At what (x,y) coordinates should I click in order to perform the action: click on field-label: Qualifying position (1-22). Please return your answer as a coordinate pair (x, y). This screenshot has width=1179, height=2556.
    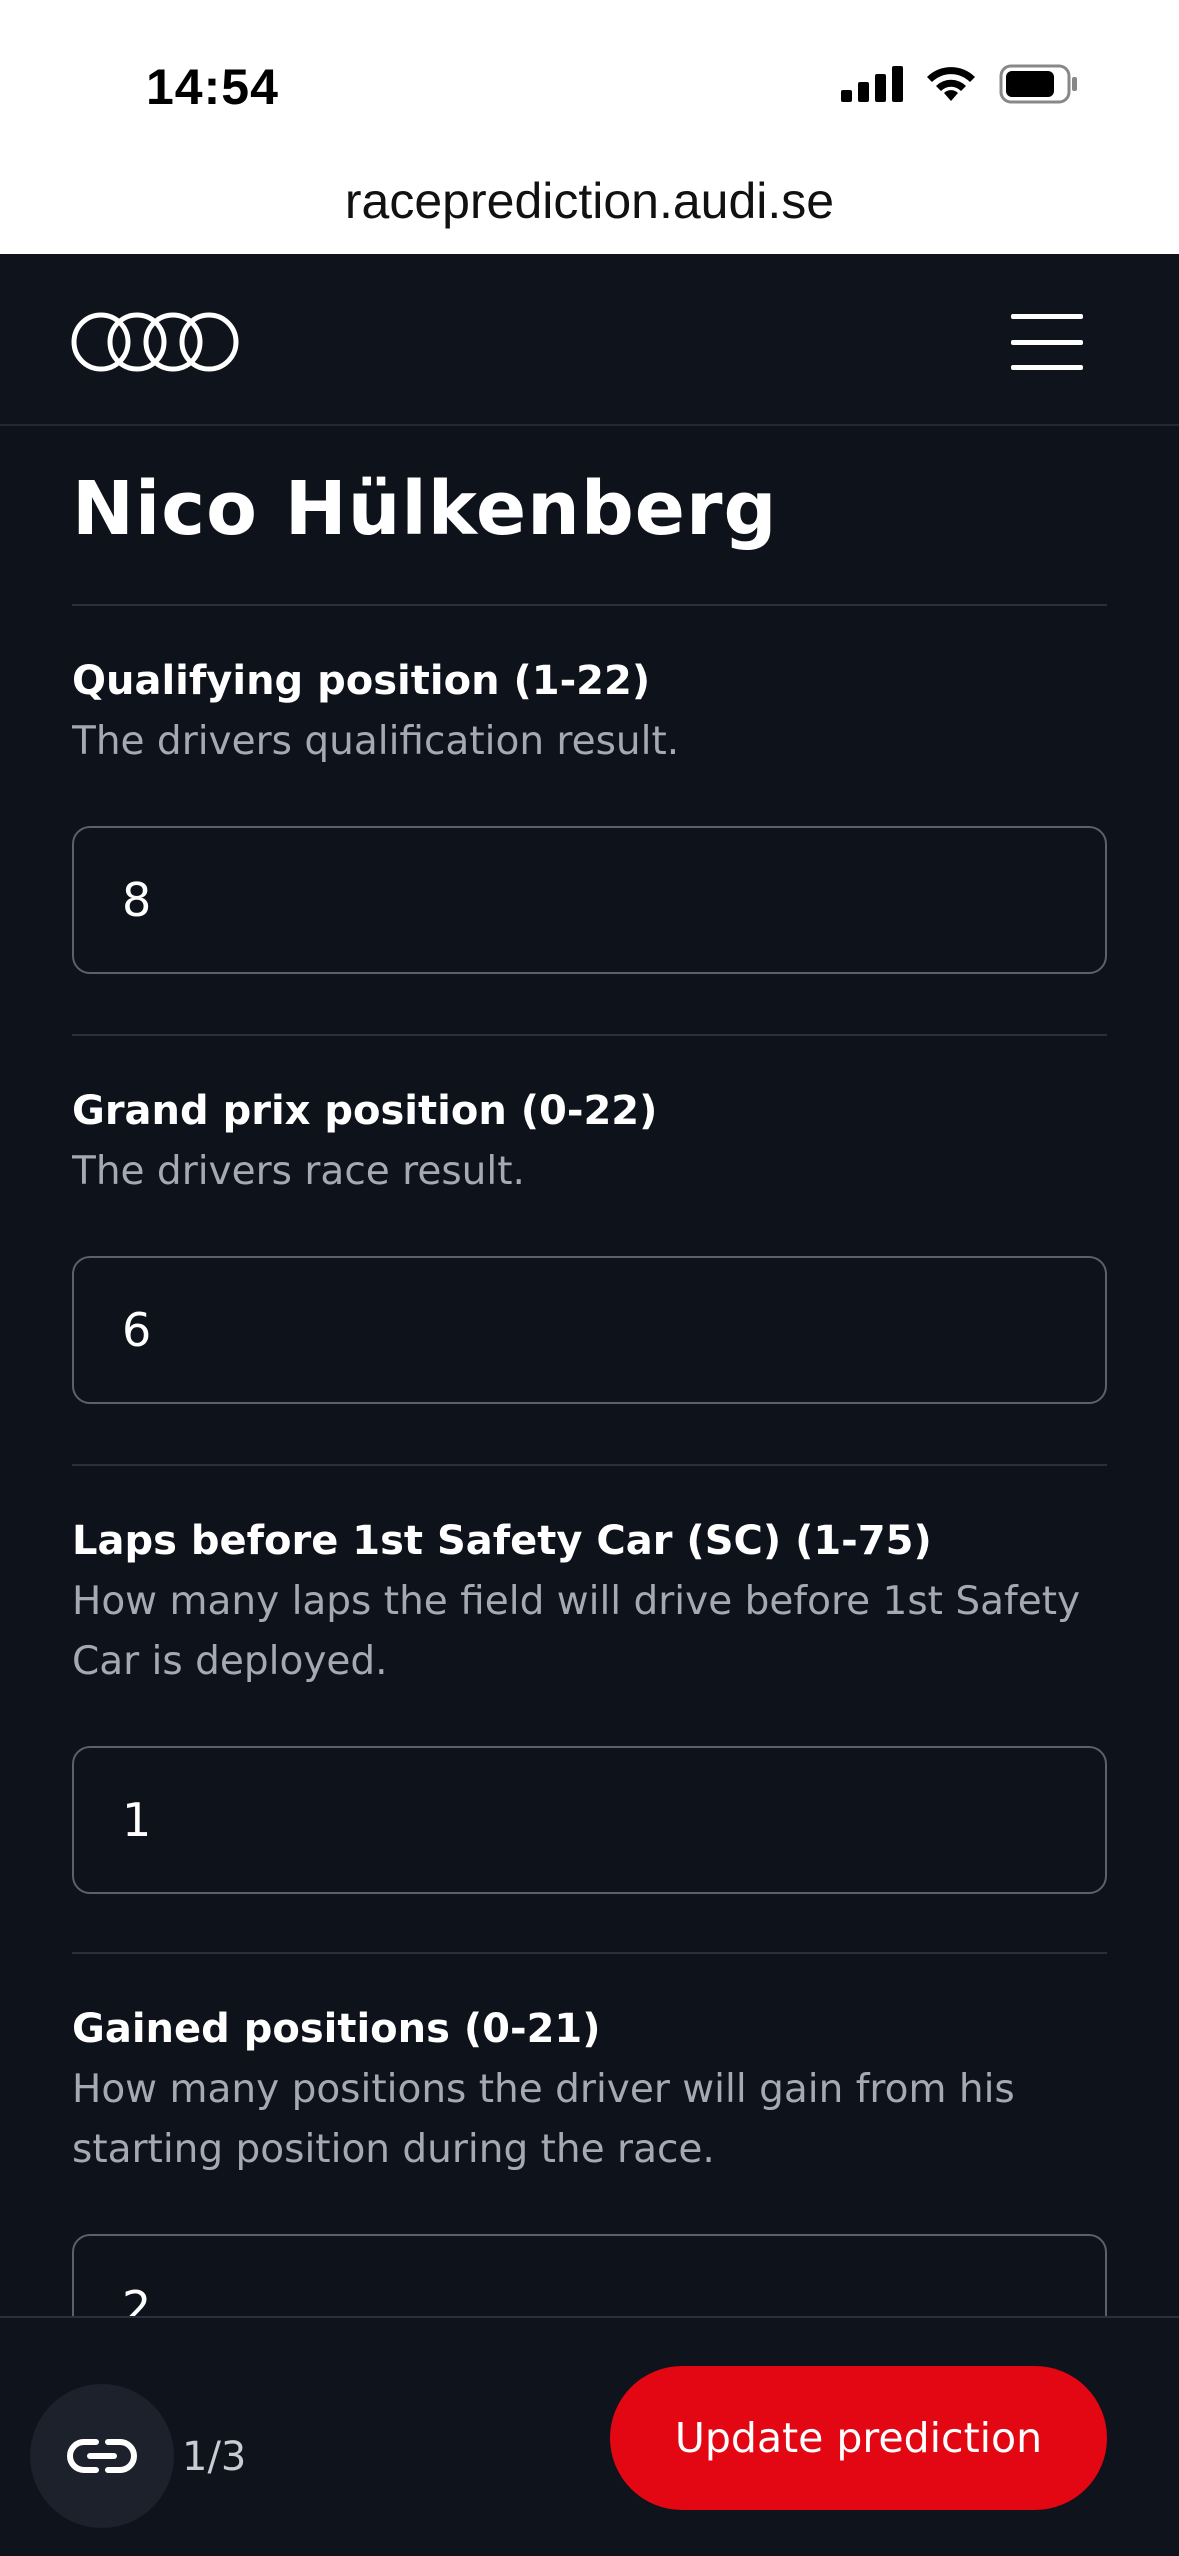
    Looking at the image, I should click on (361, 681).